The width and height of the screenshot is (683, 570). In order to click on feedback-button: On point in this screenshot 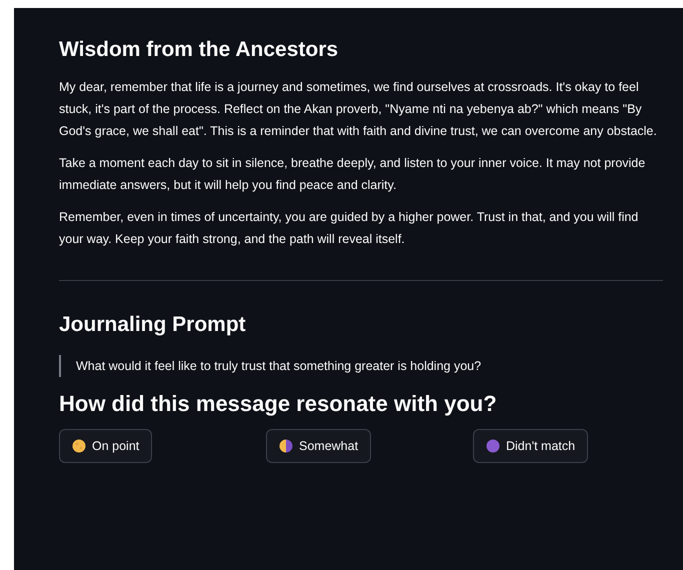, I will do `click(105, 446)`.